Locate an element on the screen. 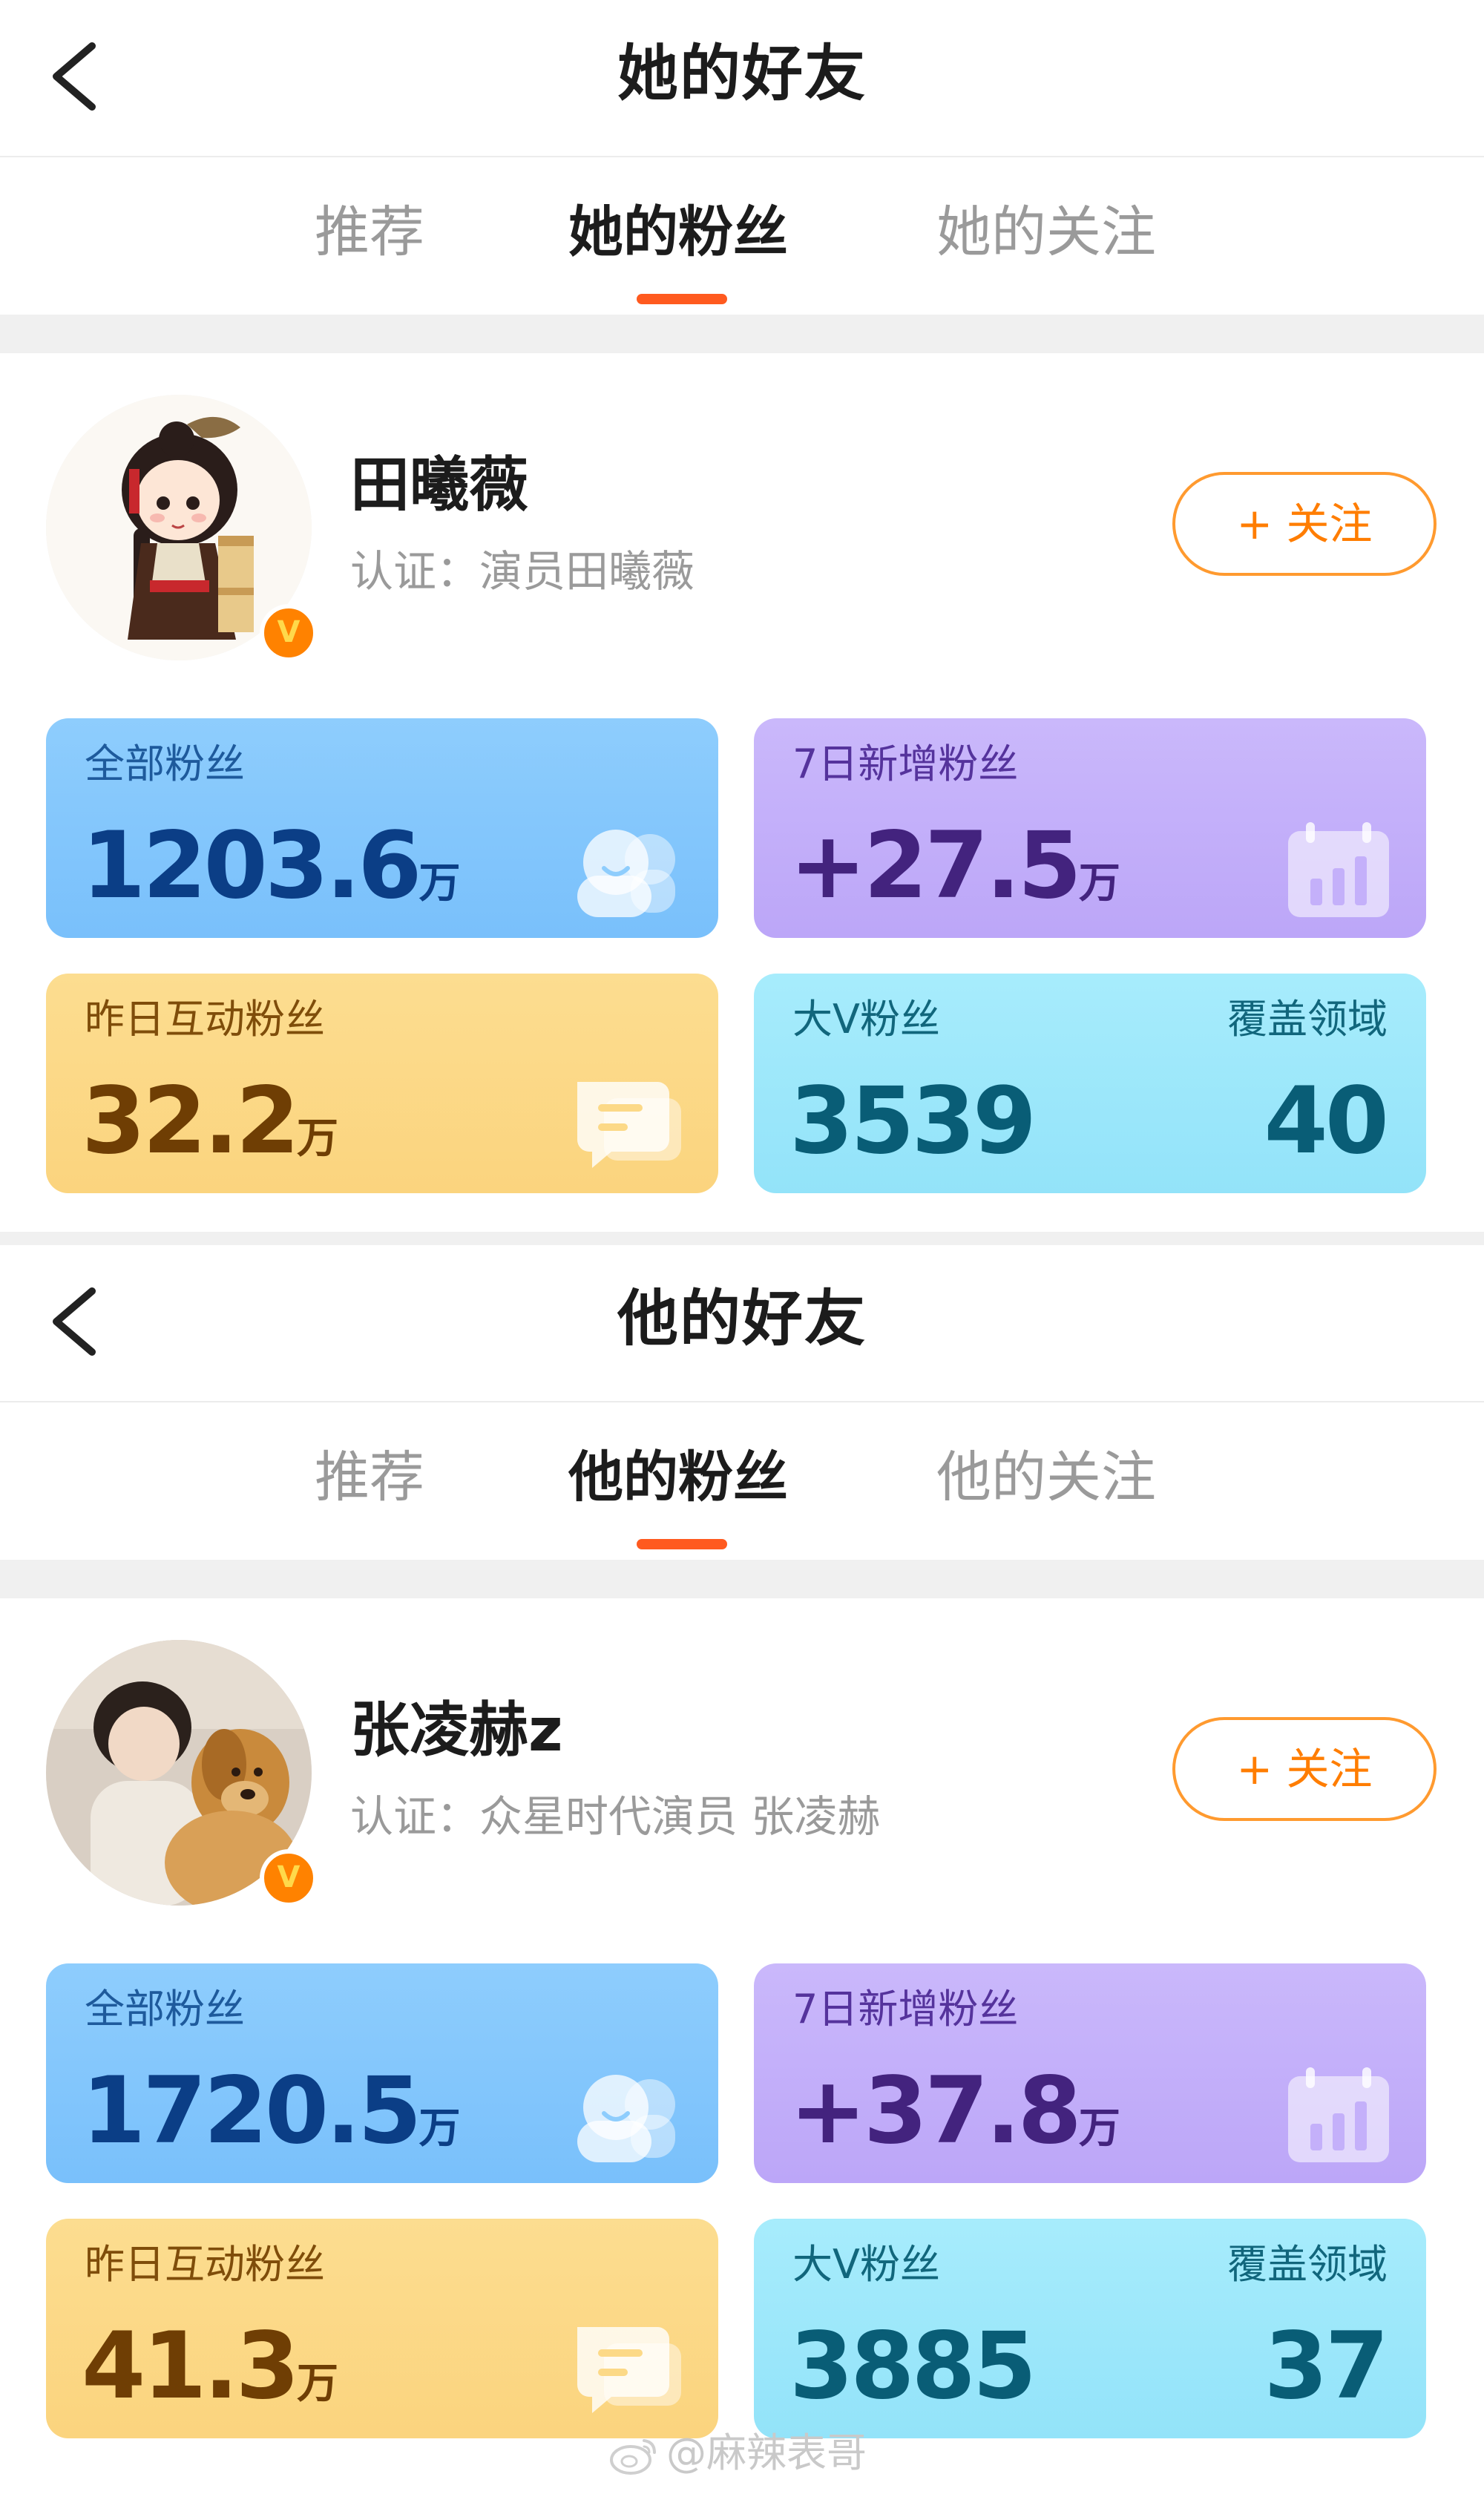 The image size is (1484, 2494). all-fans-card: 全部粉丝 1720.5万 is located at coordinates (382, 2073).